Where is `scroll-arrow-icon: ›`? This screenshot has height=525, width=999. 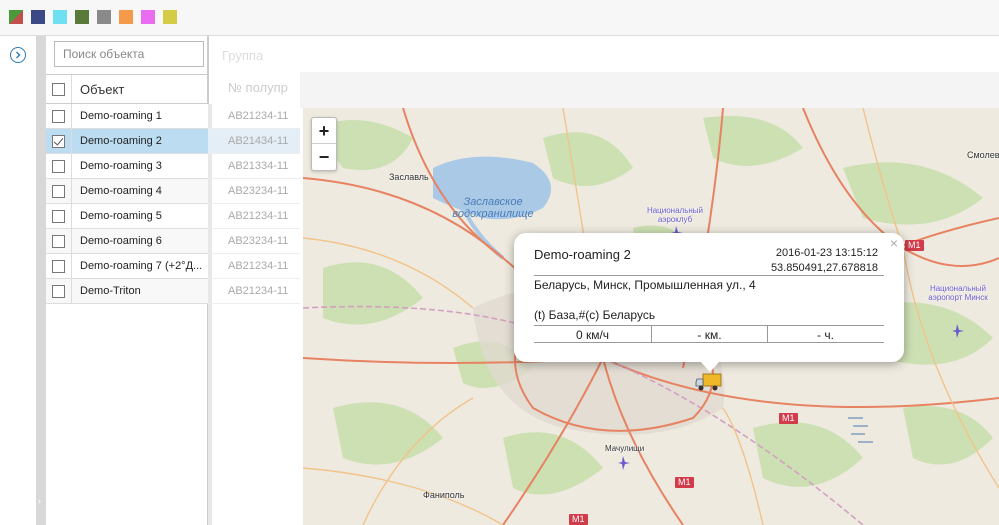
scroll-arrow-icon: › is located at coordinates (41, 503).